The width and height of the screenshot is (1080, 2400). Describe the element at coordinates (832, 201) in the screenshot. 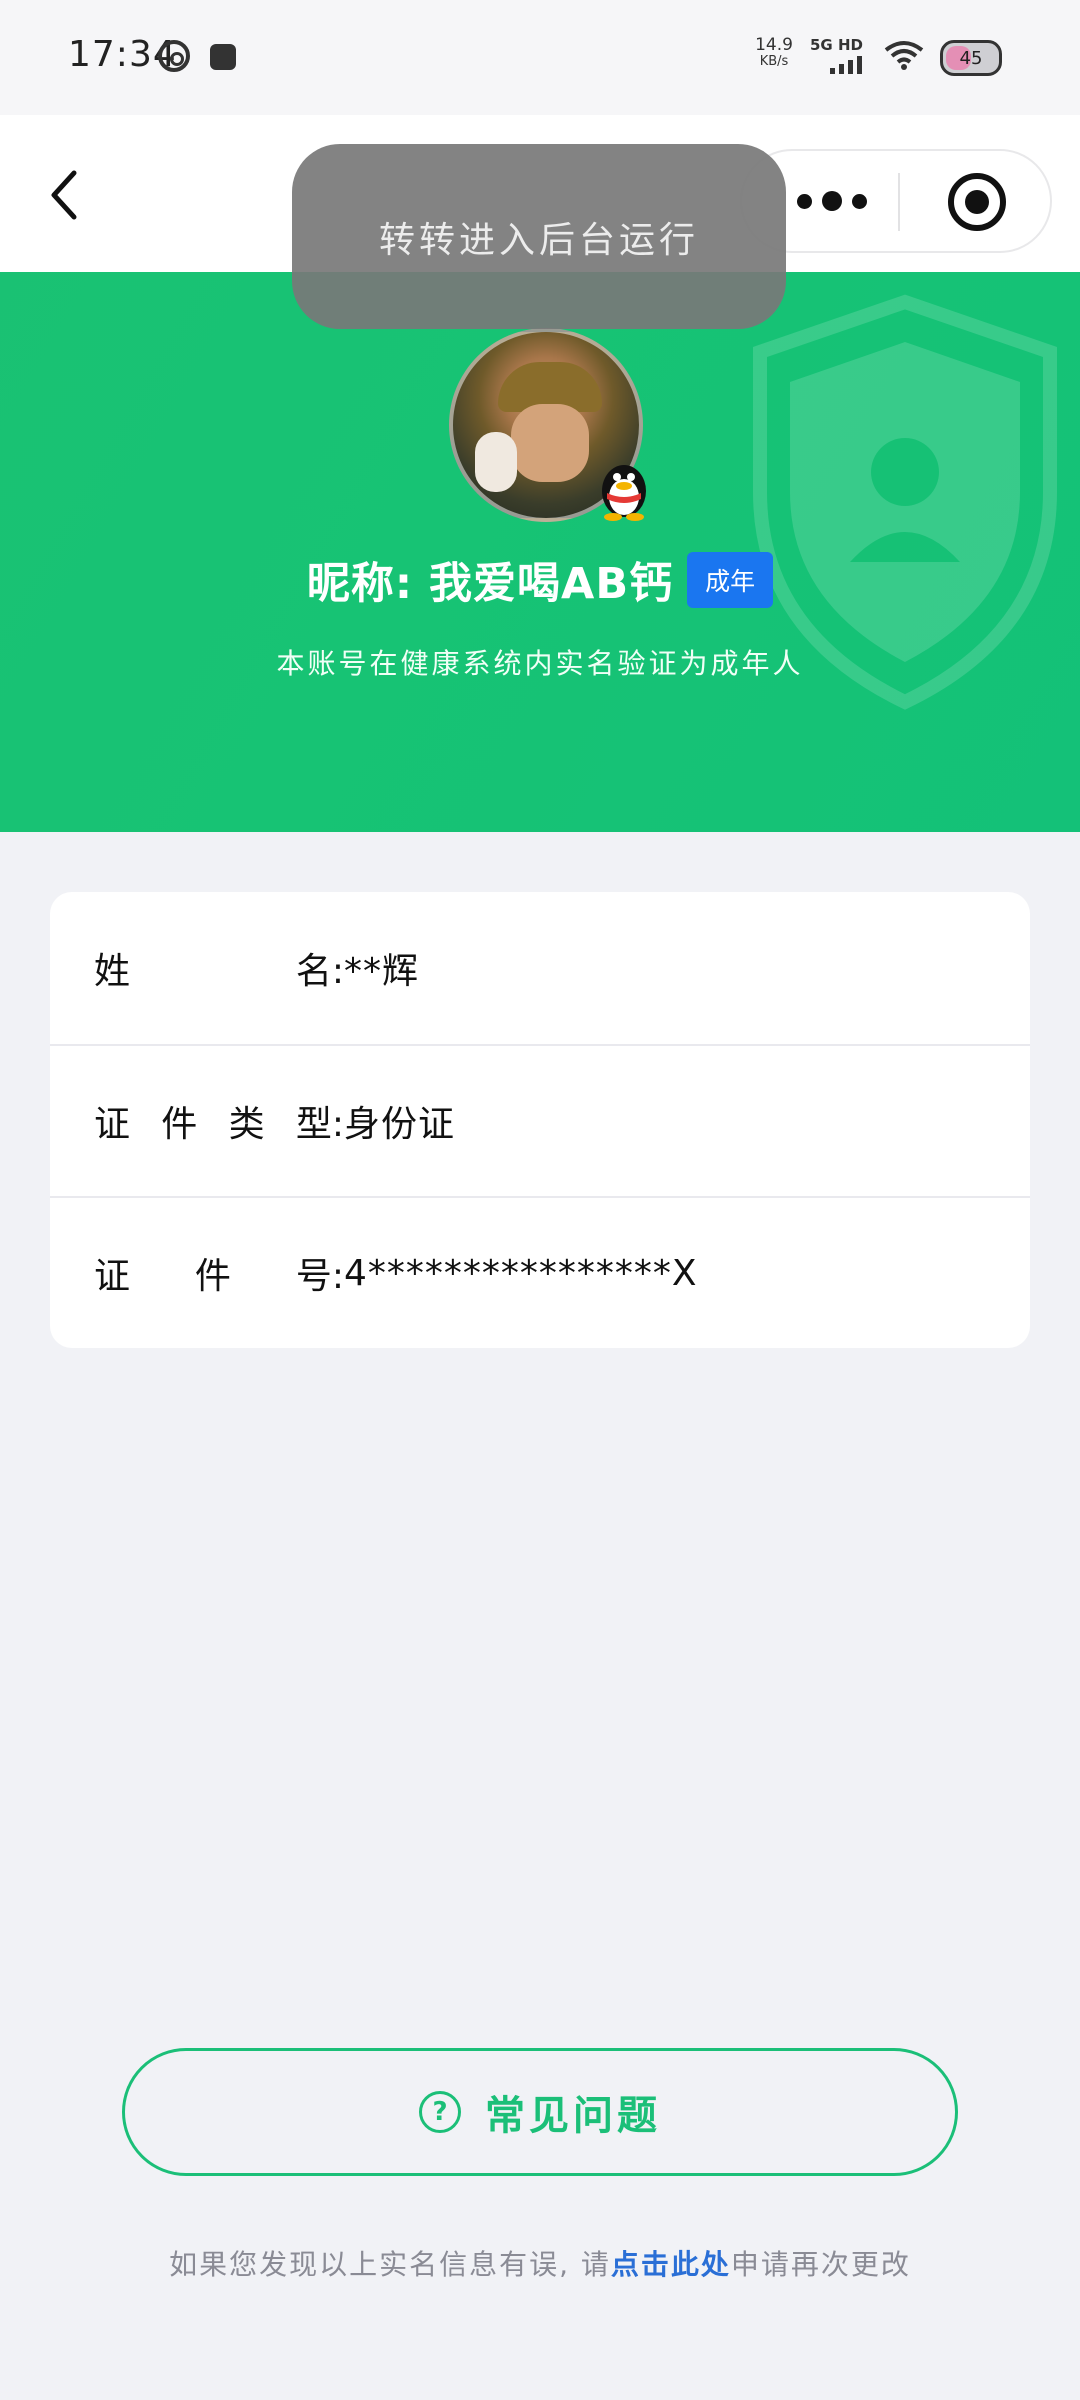

I see `more-dots-icon` at that location.